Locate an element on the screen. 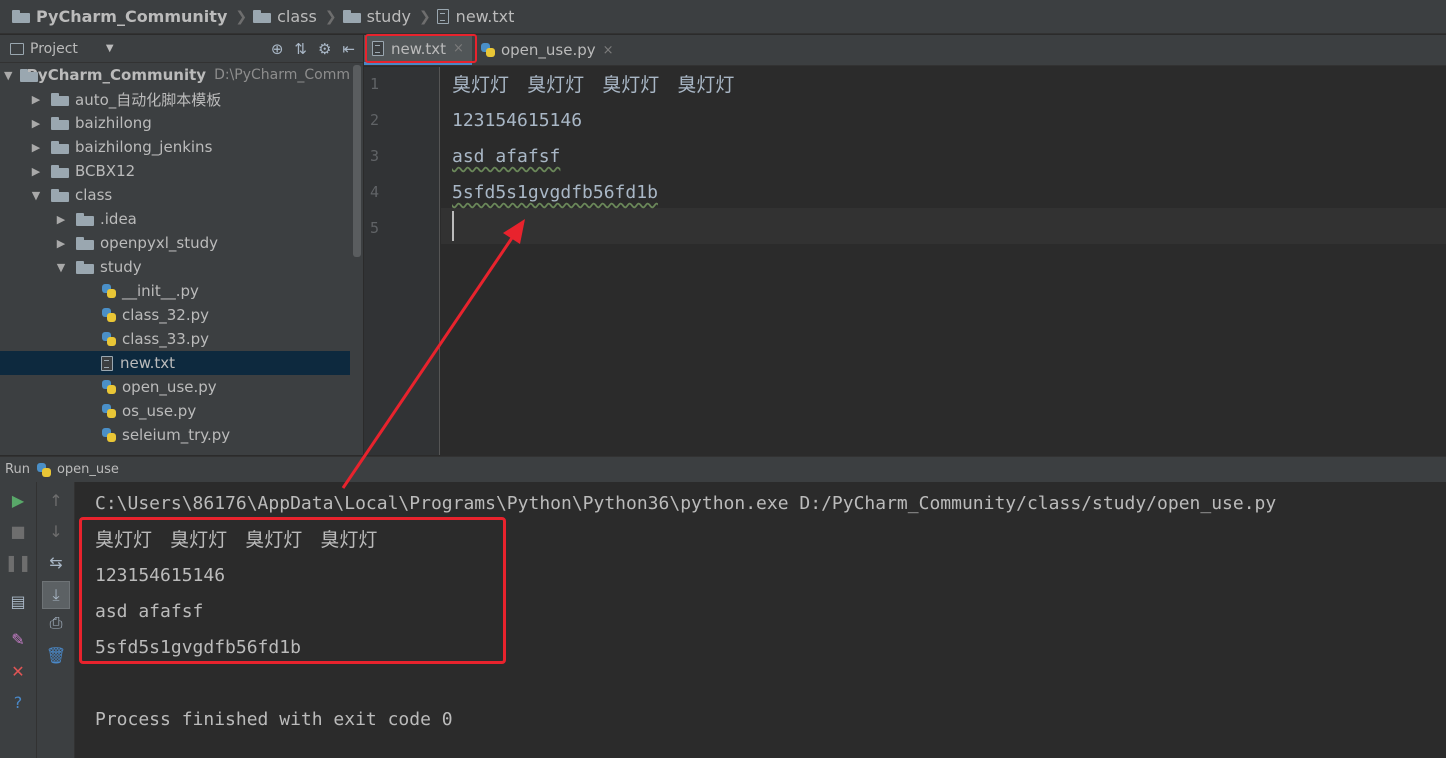 This screenshot has height=758, width=1446. run-toolbar-secondary: ↑ ↓ ⇆ ⤓ ⎙ 🗑 is located at coordinates (56, 620).